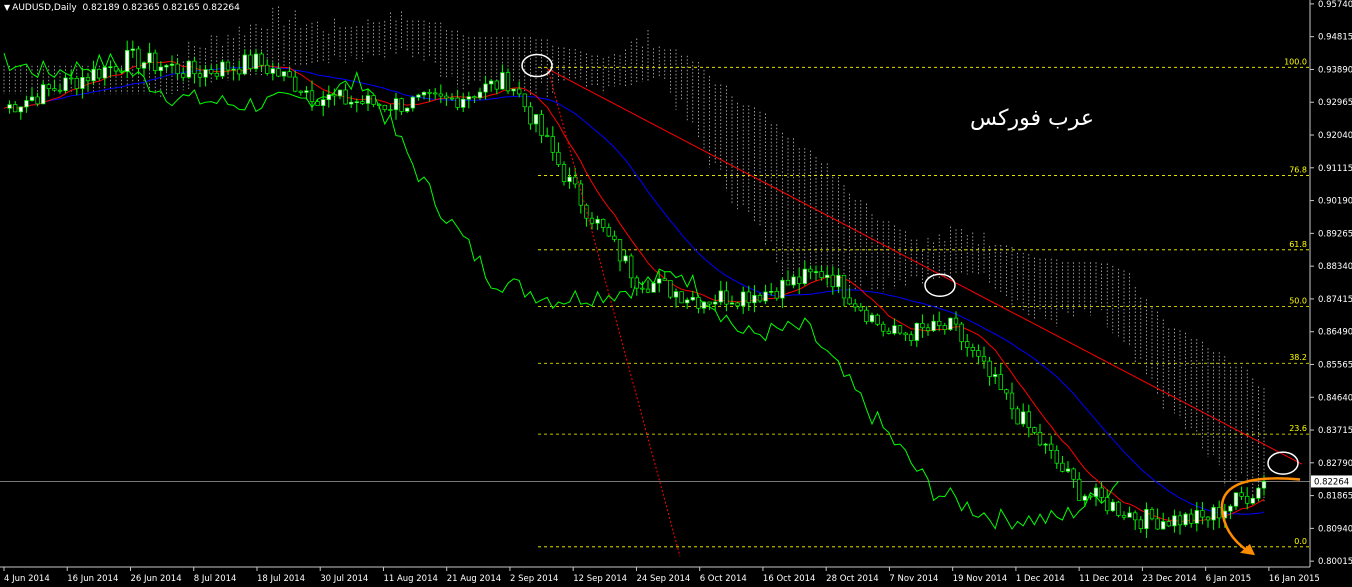 The image size is (1352, 587). What do you see at coordinates (7, 7) in the screenshot?
I see `dropdown-triangle-icon: ▼` at bounding box center [7, 7].